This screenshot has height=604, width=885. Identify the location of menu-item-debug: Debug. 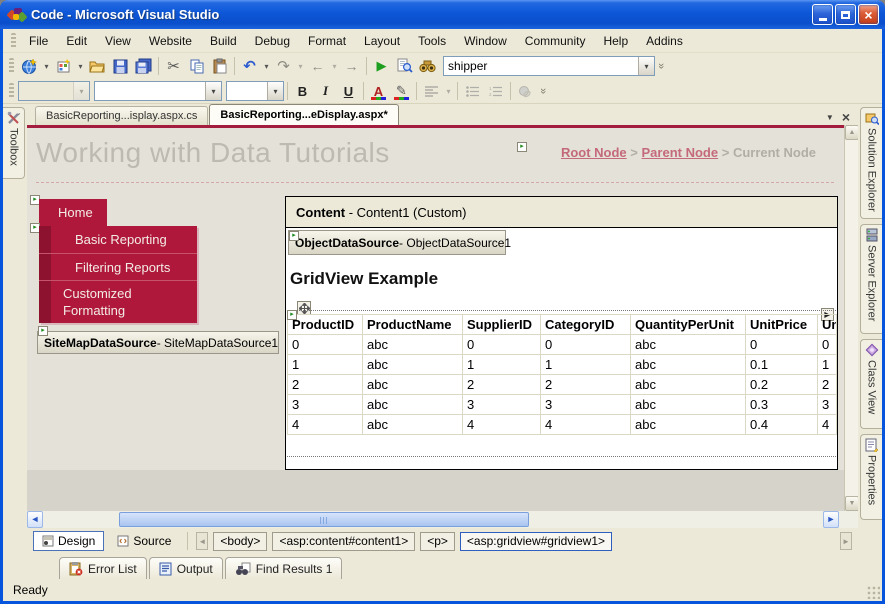
(272, 41).